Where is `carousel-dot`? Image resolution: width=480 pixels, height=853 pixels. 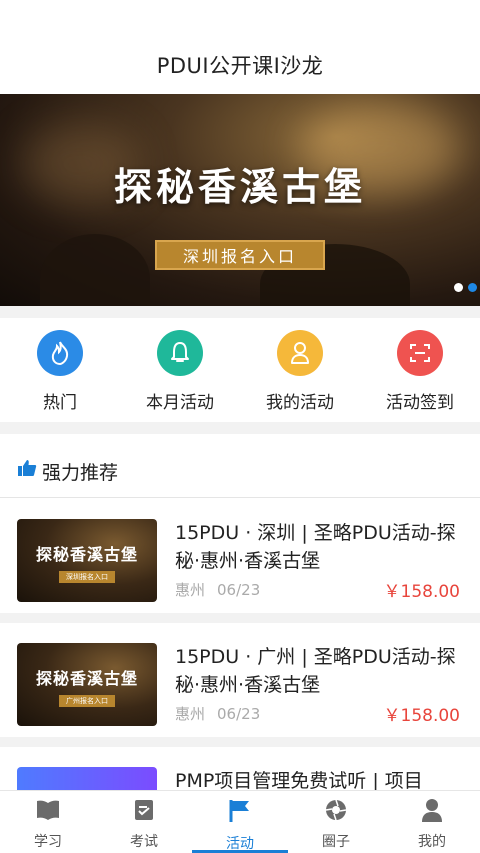
carousel-dot is located at coordinates (458, 287).